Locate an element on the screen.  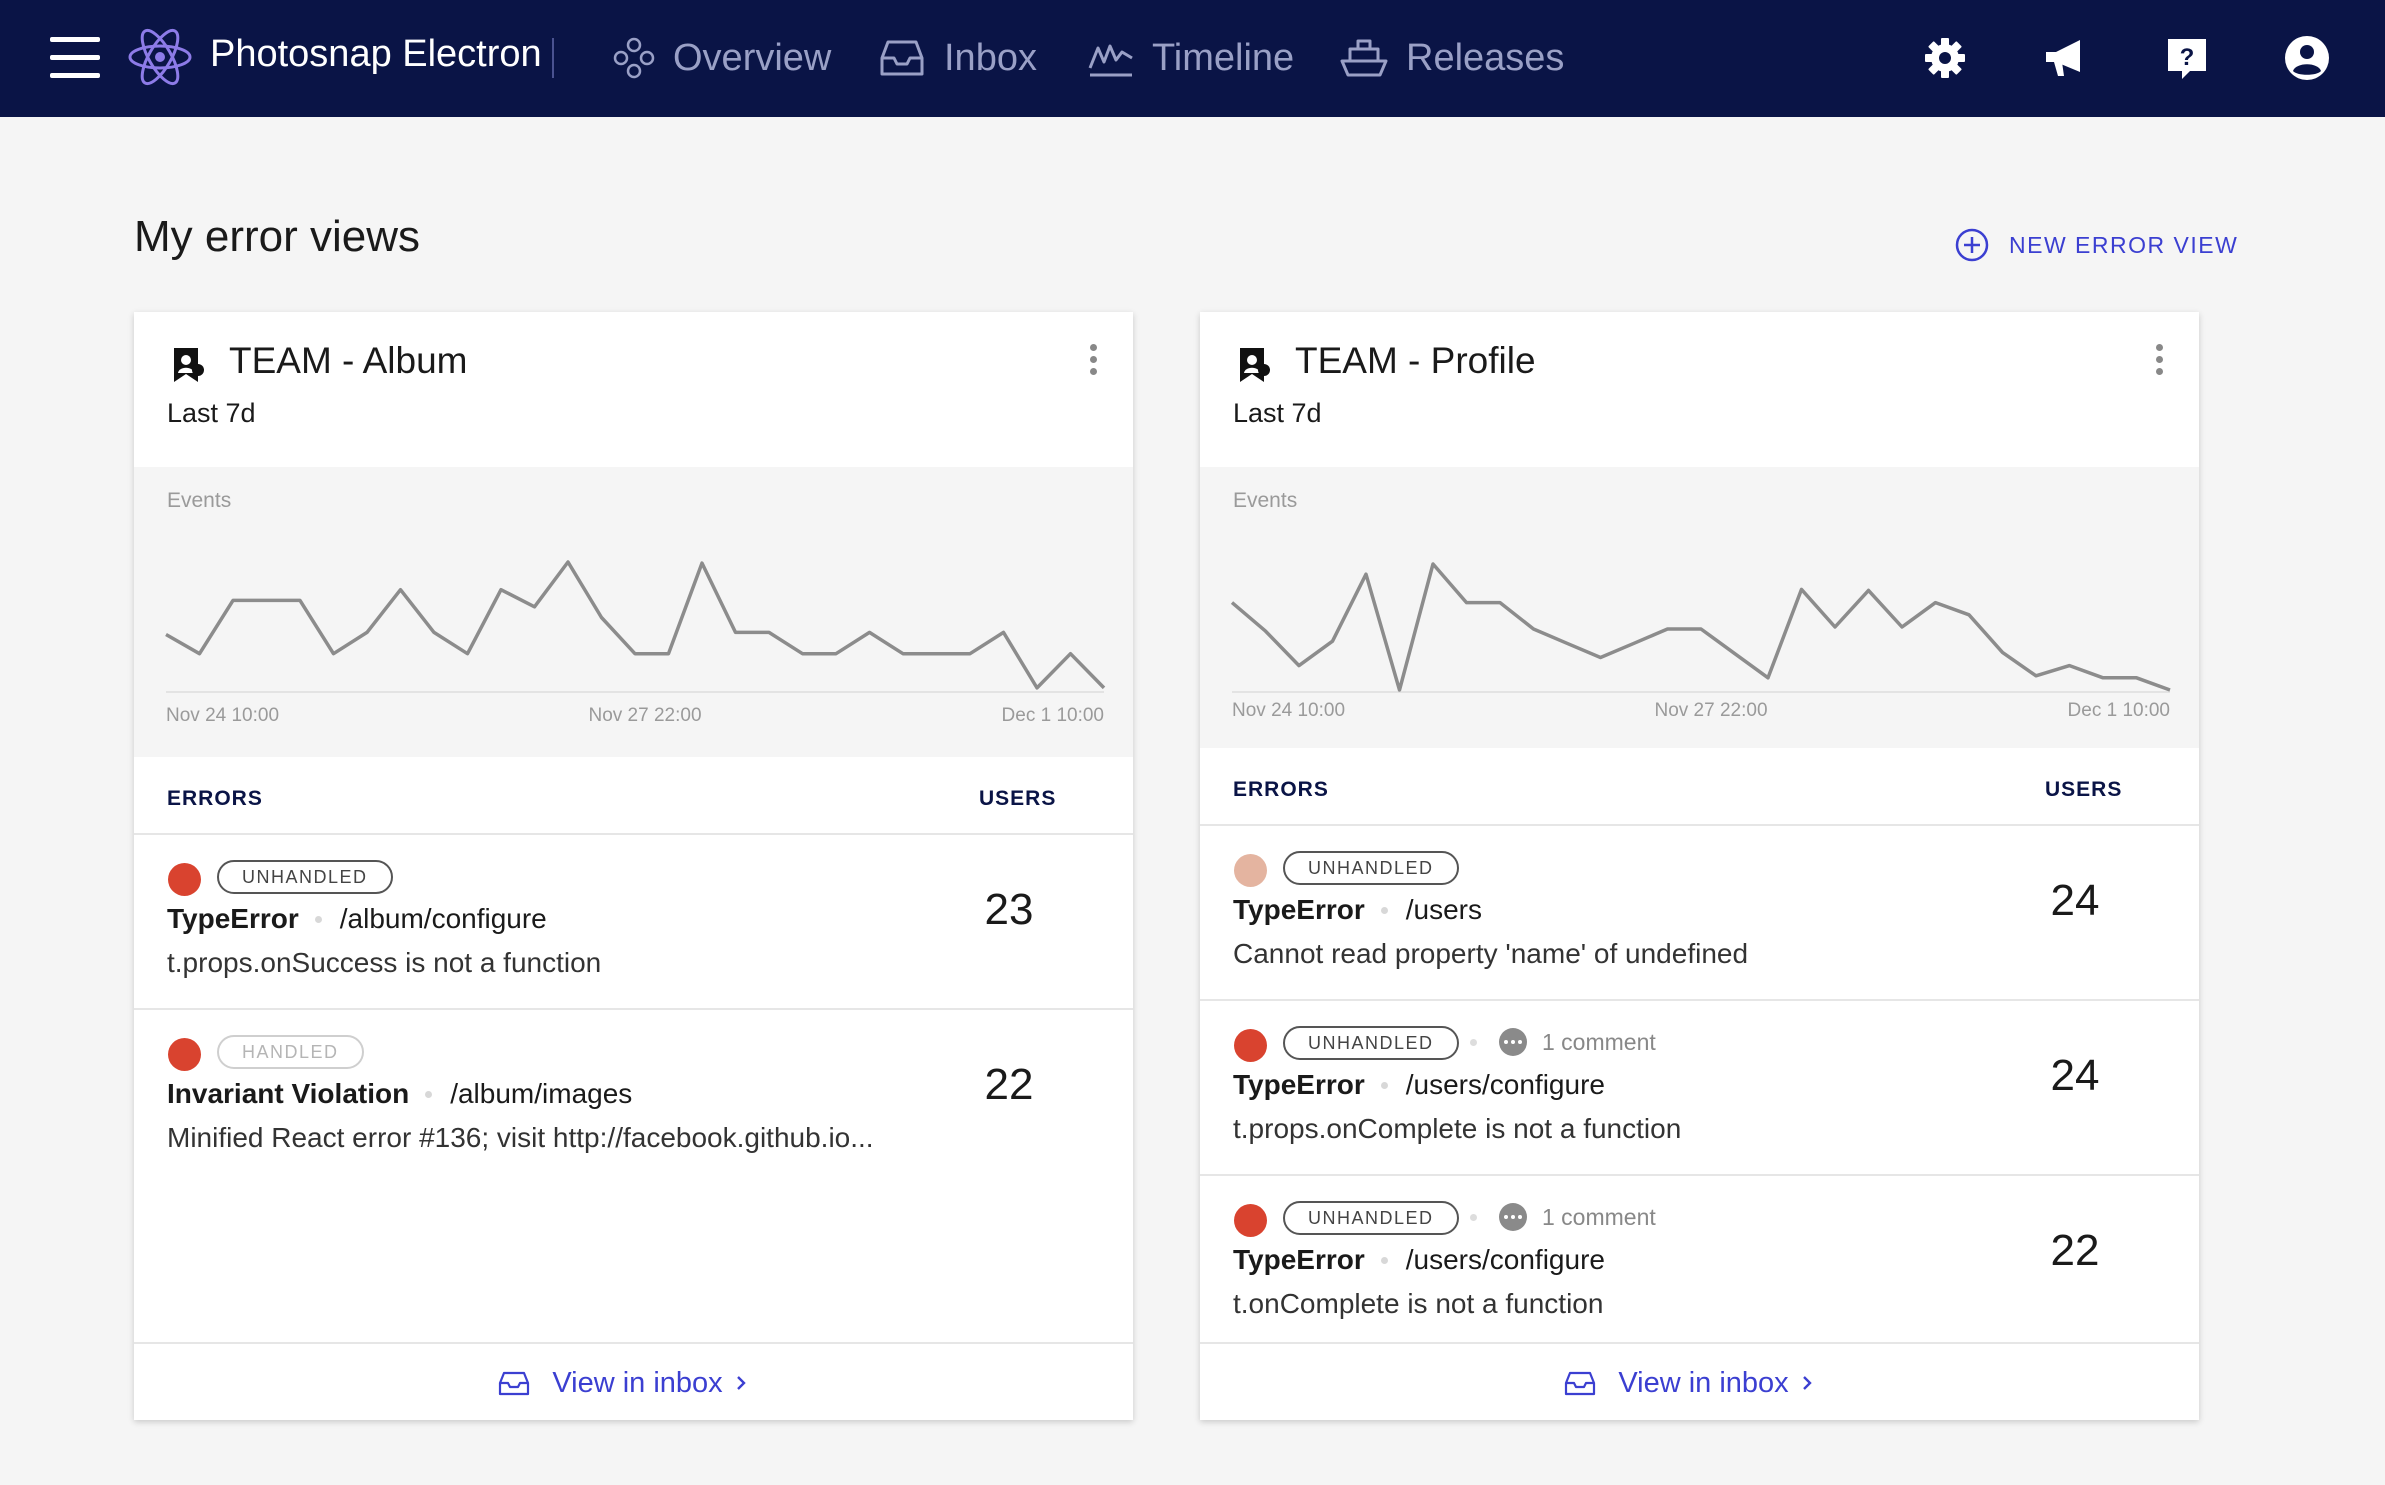
nav-divider is located at coordinates (553, 58).